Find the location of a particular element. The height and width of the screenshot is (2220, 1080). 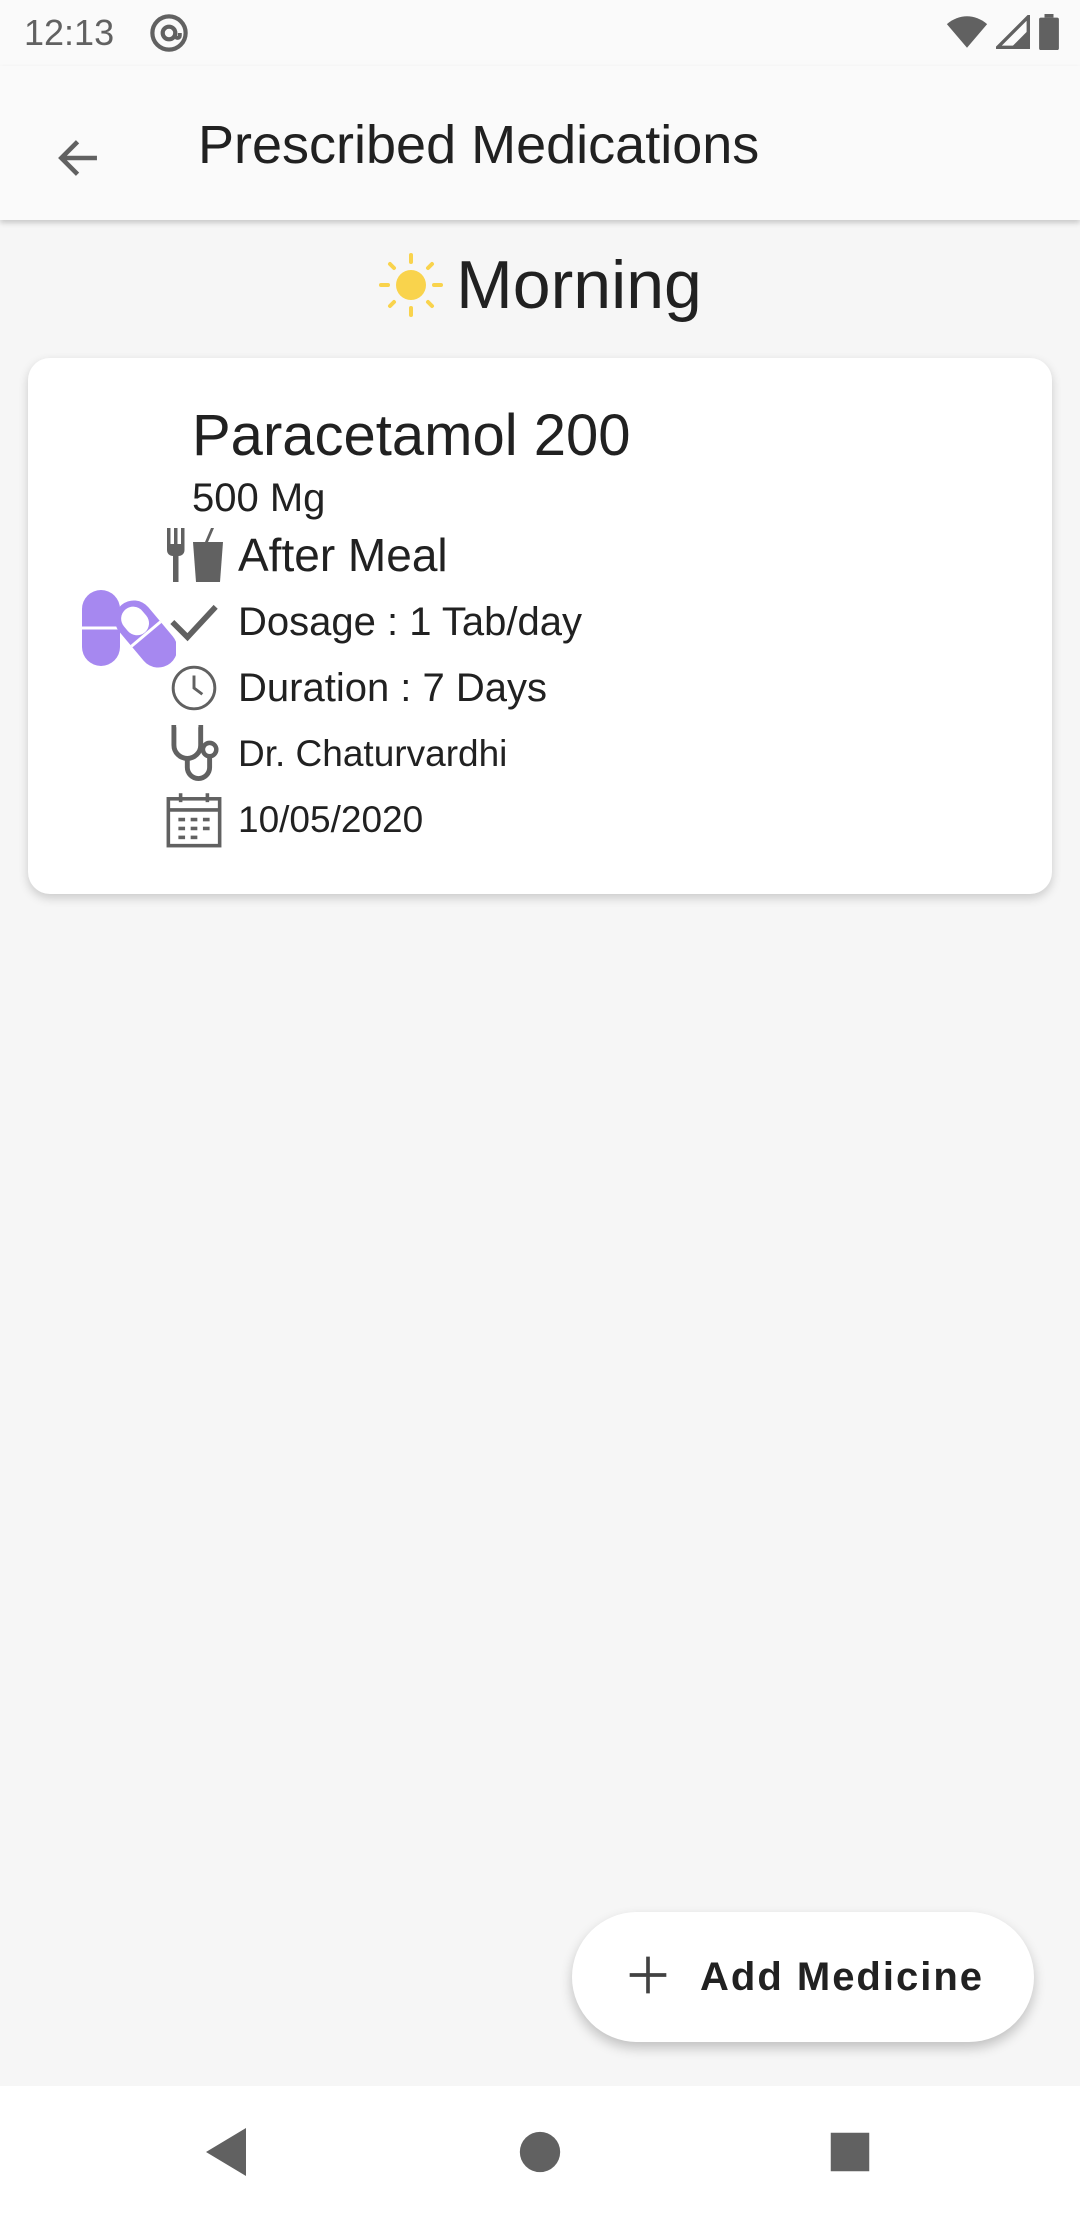

clock-icon is located at coordinates (194, 688).